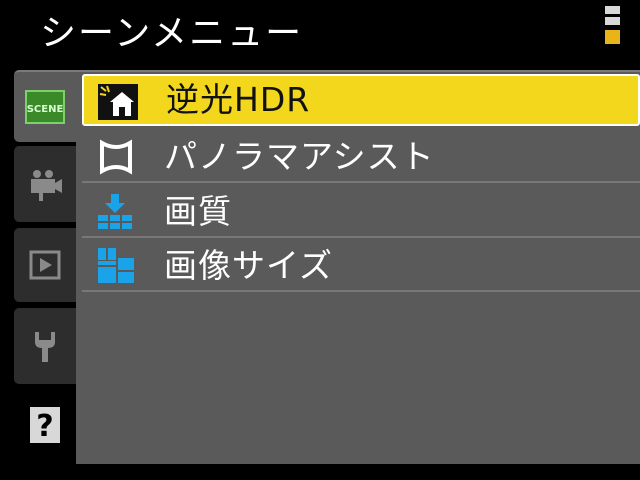  I want to click on menu-item-label: 画像サイズ, so click(249, 265).